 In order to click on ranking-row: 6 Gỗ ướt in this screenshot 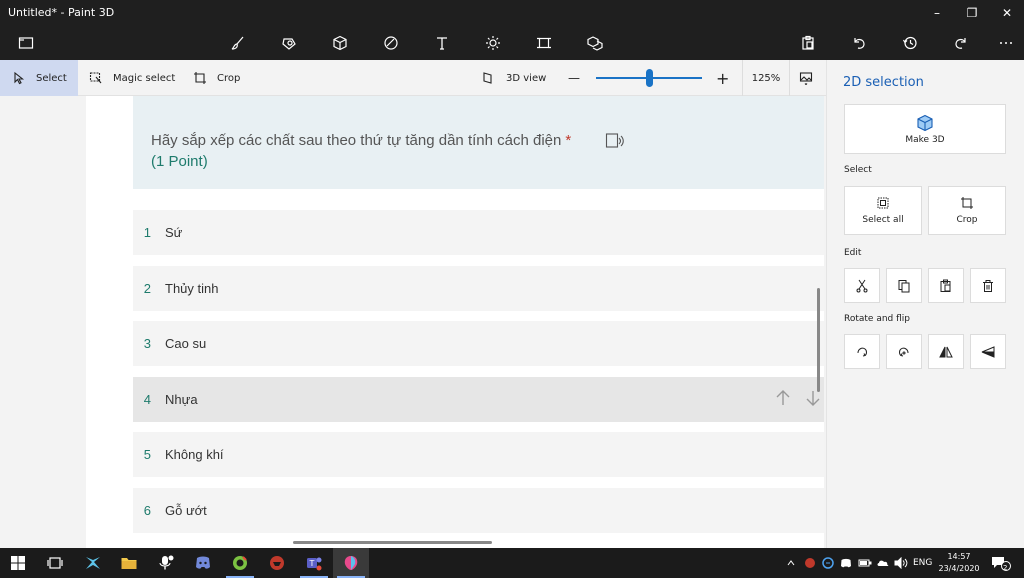, I will do `click(478, 510)`.